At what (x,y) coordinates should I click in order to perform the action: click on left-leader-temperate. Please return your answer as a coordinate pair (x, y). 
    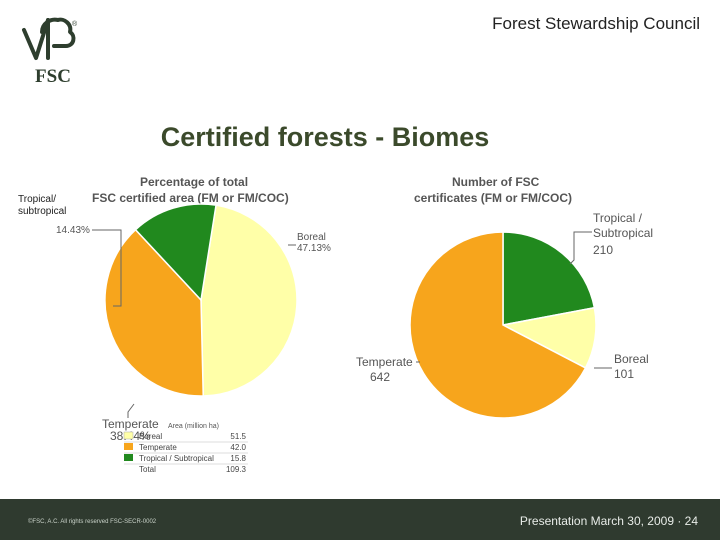
    Looking at the image, I should click on (131, 410).